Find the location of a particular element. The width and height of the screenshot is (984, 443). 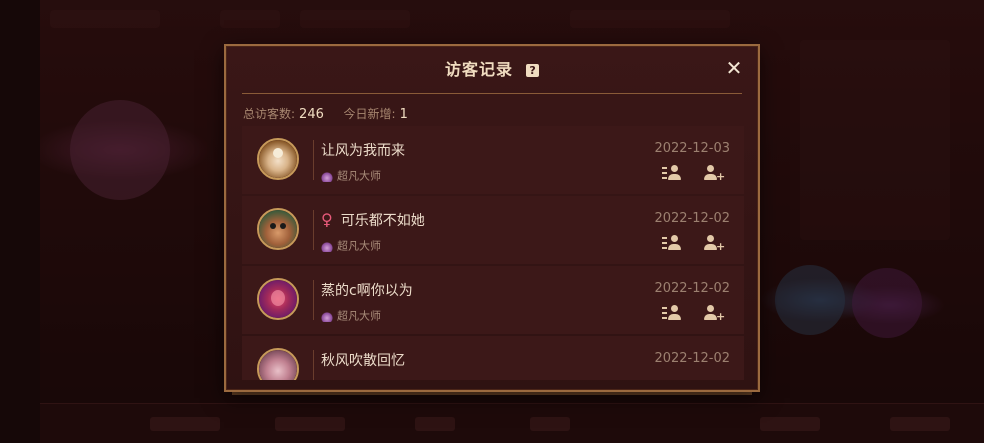

dialog-title: 访客记录 is located at coordinates (478, 69).